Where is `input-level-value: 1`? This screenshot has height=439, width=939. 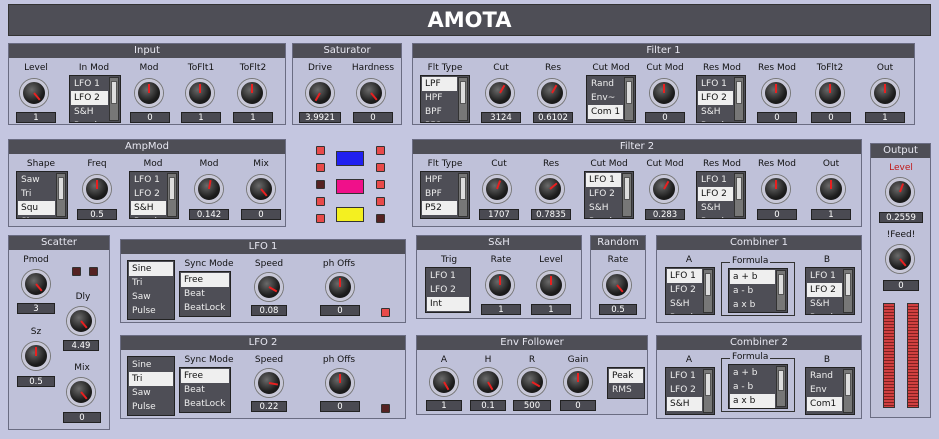 input-level-value: 1 is located at coordinates (36, 117).